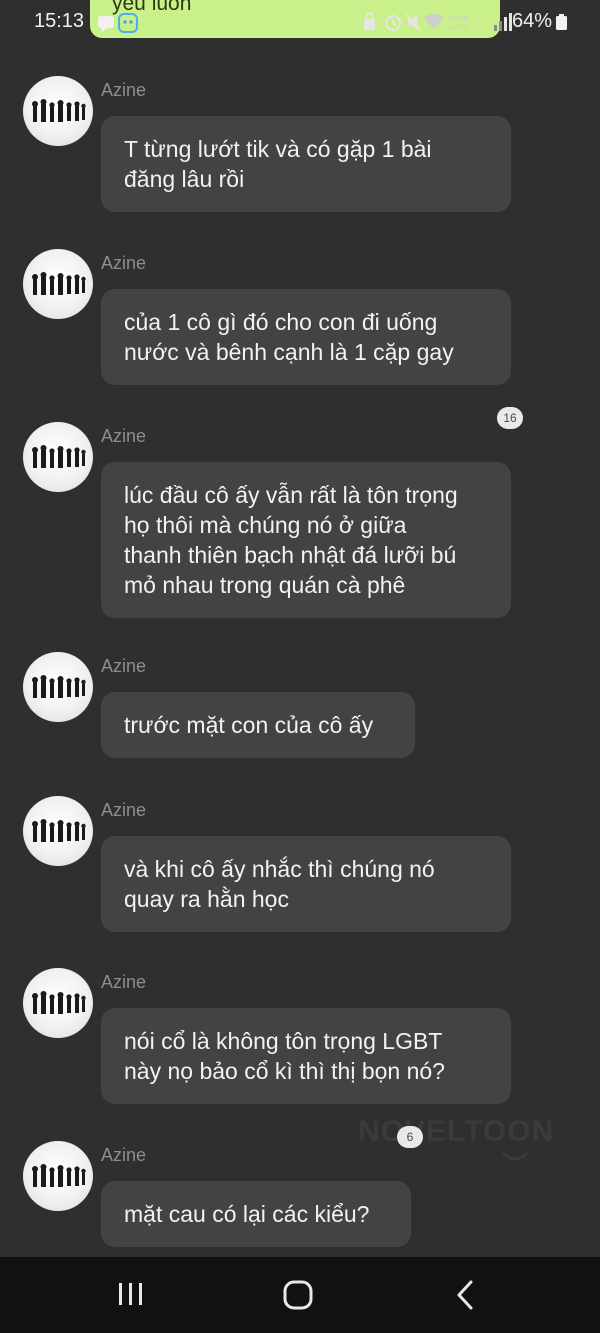  Describe the element at coordinates (284, 1071) in the screenshot. I see `message-text-line: này nọ bảo cổ kì thì thị bọn nó?` at that location.